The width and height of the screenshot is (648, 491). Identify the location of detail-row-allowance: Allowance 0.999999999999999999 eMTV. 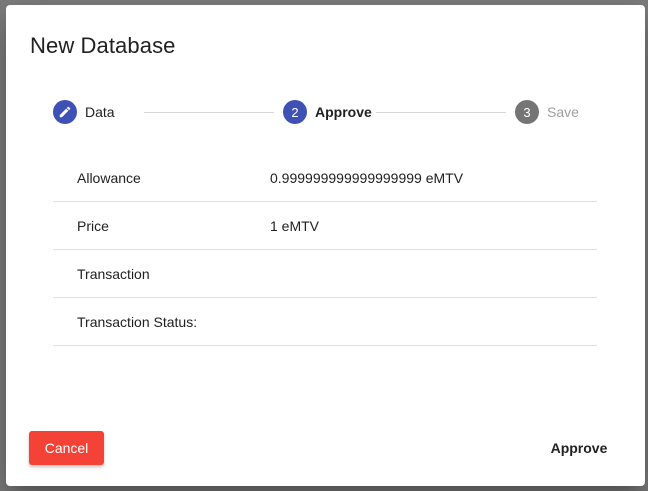
(325, 178).